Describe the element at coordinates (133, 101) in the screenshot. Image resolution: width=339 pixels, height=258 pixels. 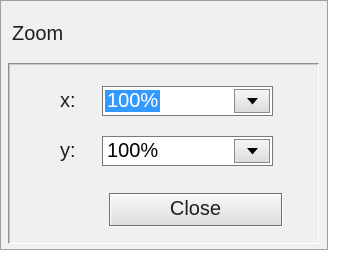
I see `zoom-x-value: 100%` at that location.